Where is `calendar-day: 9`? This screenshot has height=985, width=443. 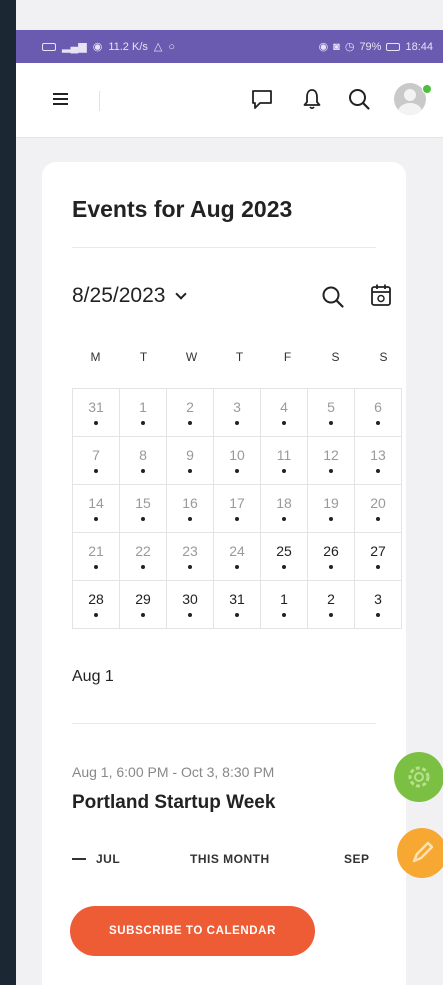 calendar-day: 9 is located at coordinates (190, 461).